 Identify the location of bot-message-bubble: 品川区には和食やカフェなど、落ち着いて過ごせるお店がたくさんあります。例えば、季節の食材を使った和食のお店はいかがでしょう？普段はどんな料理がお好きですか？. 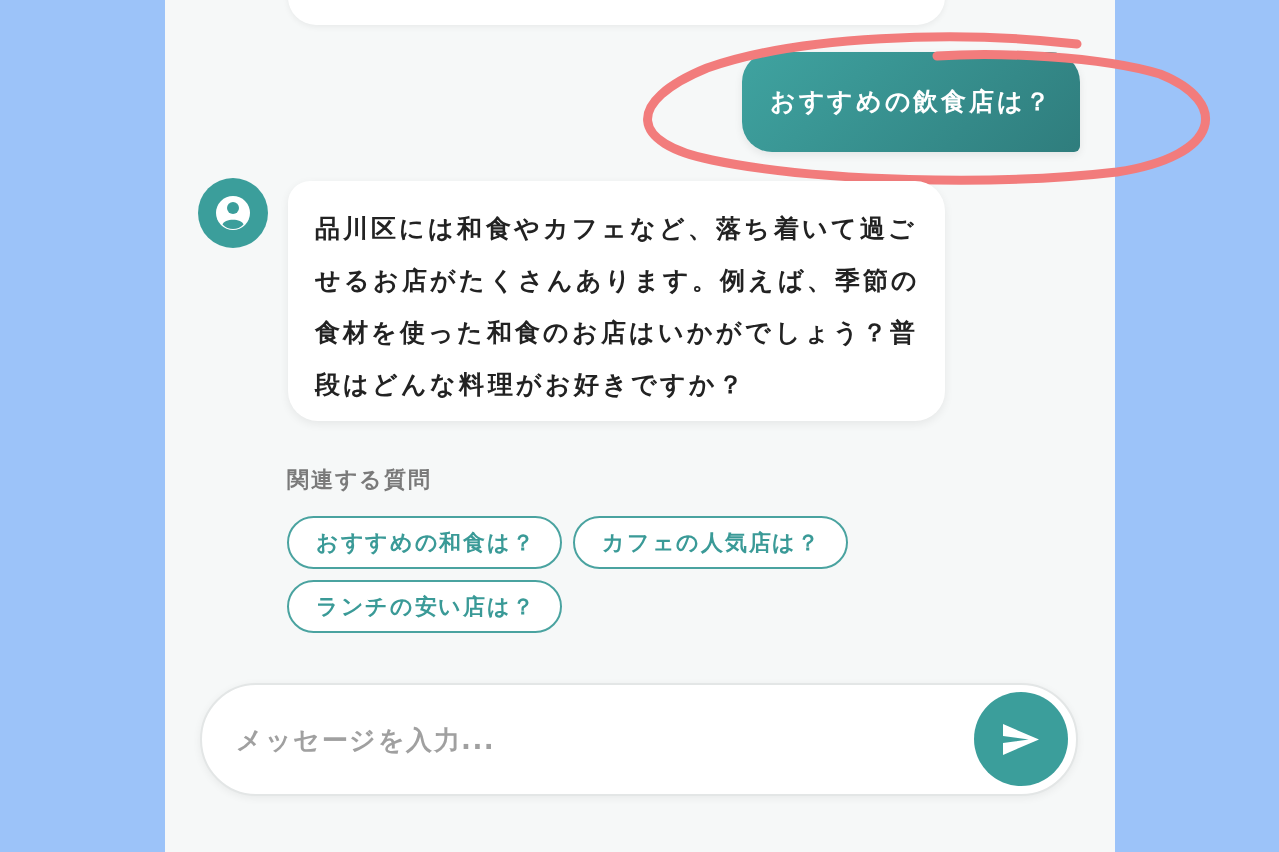
(616, 301).